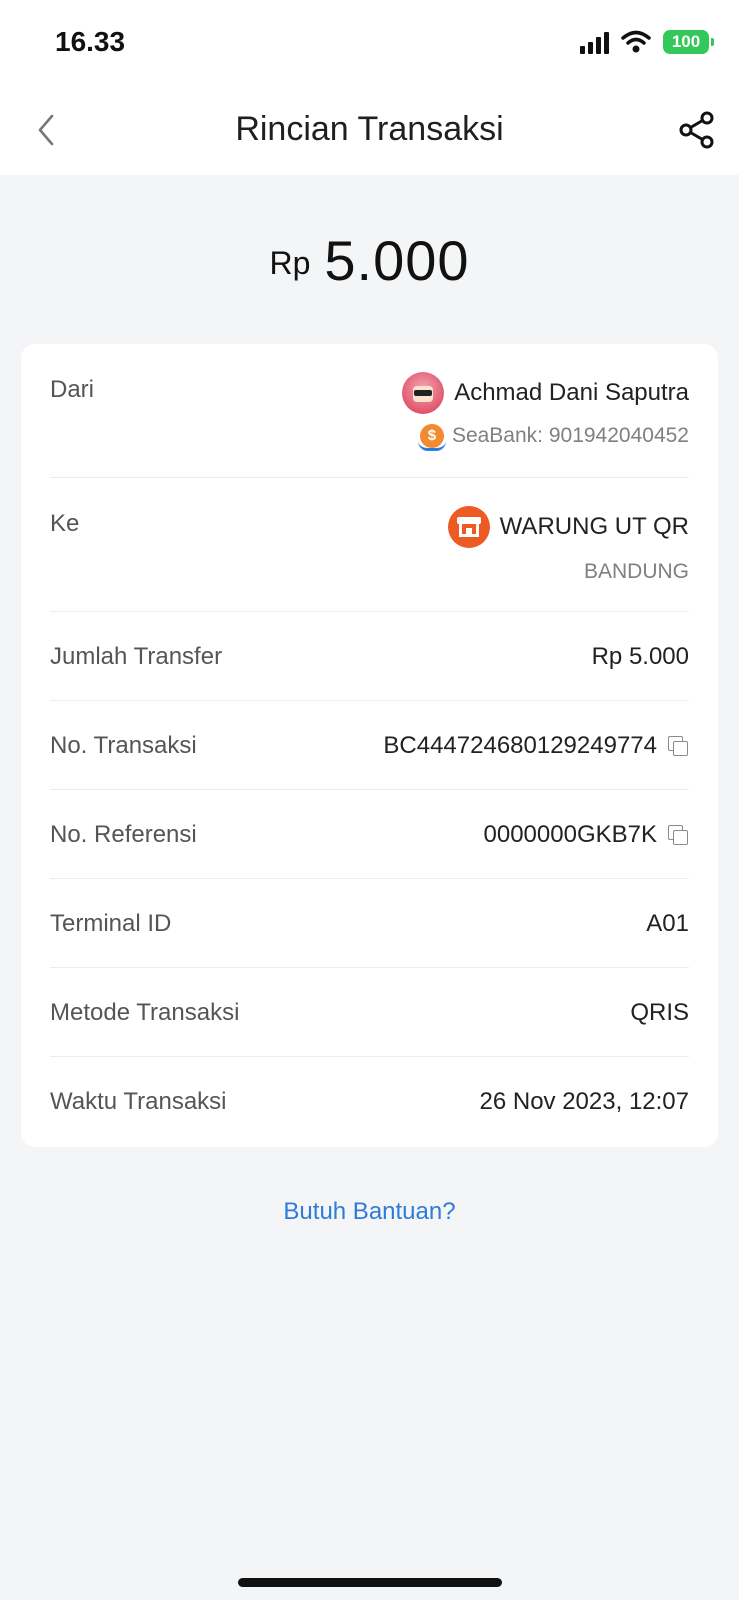  I want to click on to-name: WARUNG UT QR, so click(594, 526).